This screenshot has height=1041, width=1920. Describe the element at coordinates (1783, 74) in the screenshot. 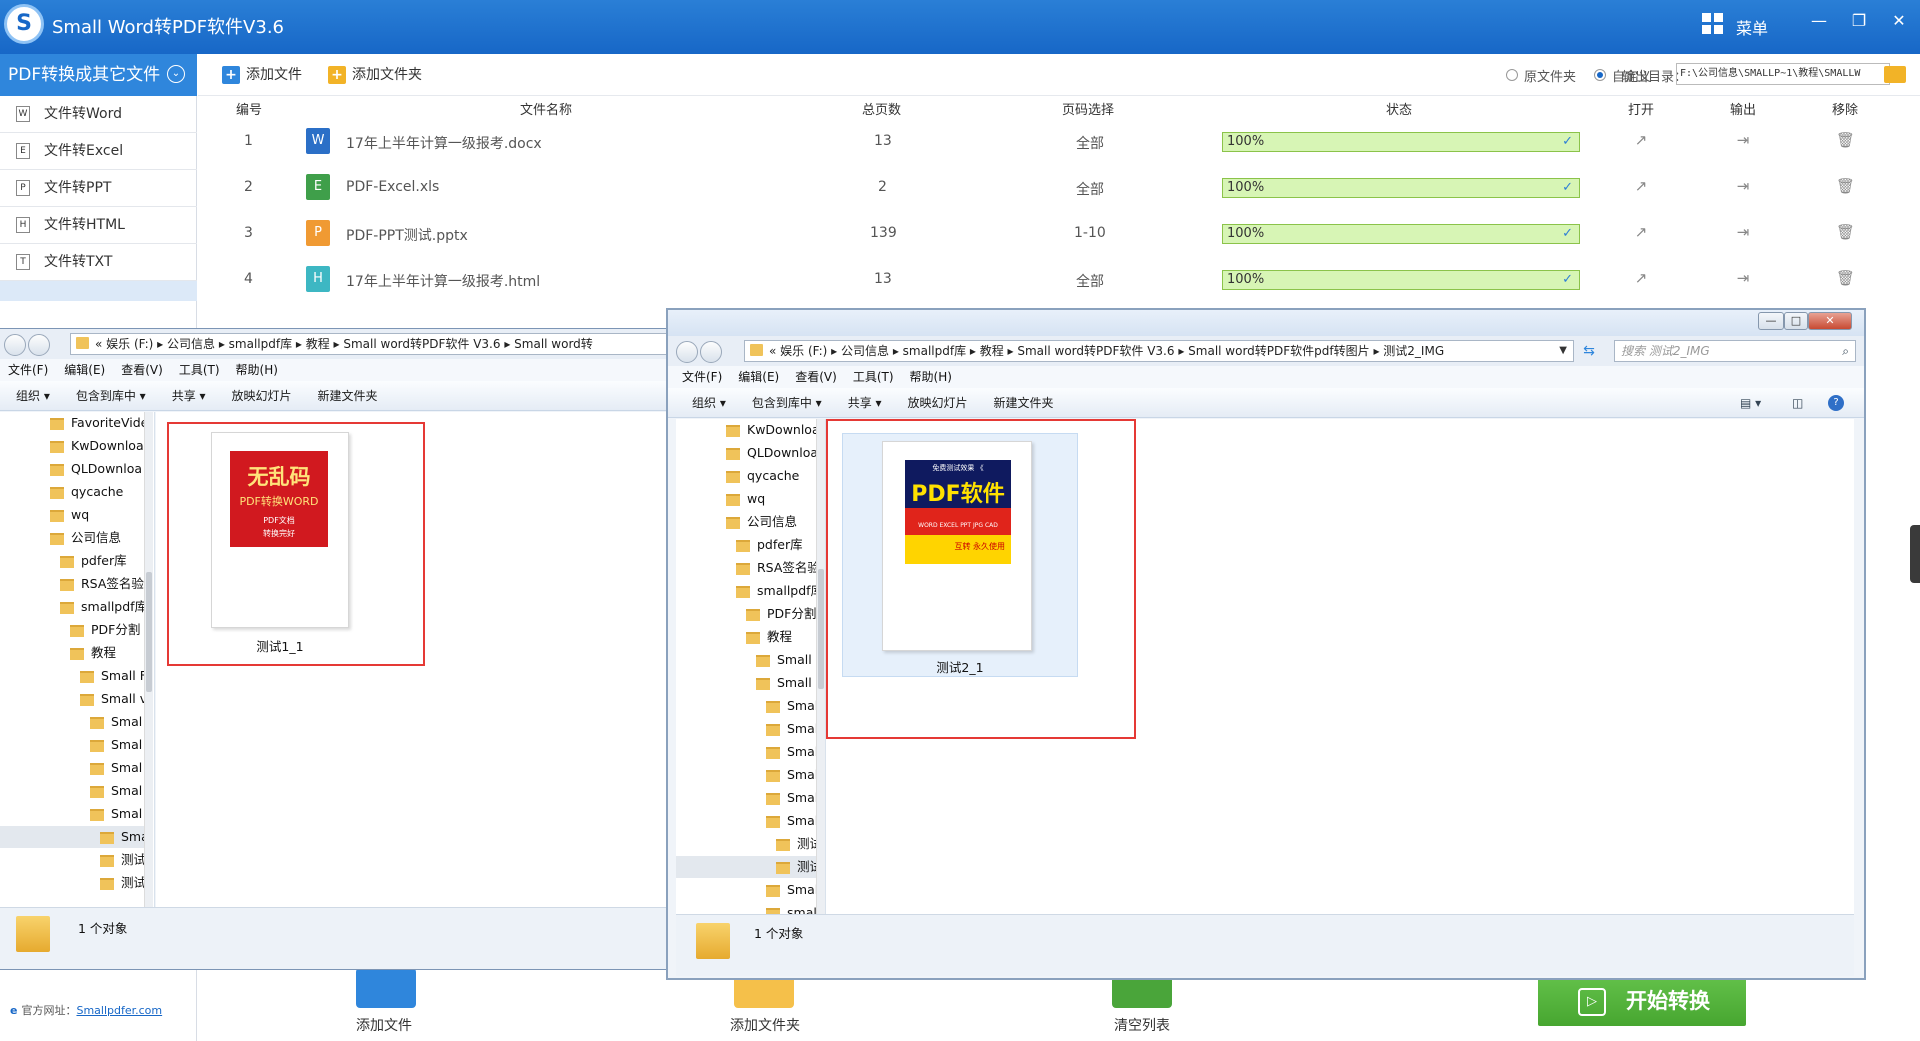

I see `output-path-field: F:\公司信息\SMALLP~1\教程\SMALLW` at that location.